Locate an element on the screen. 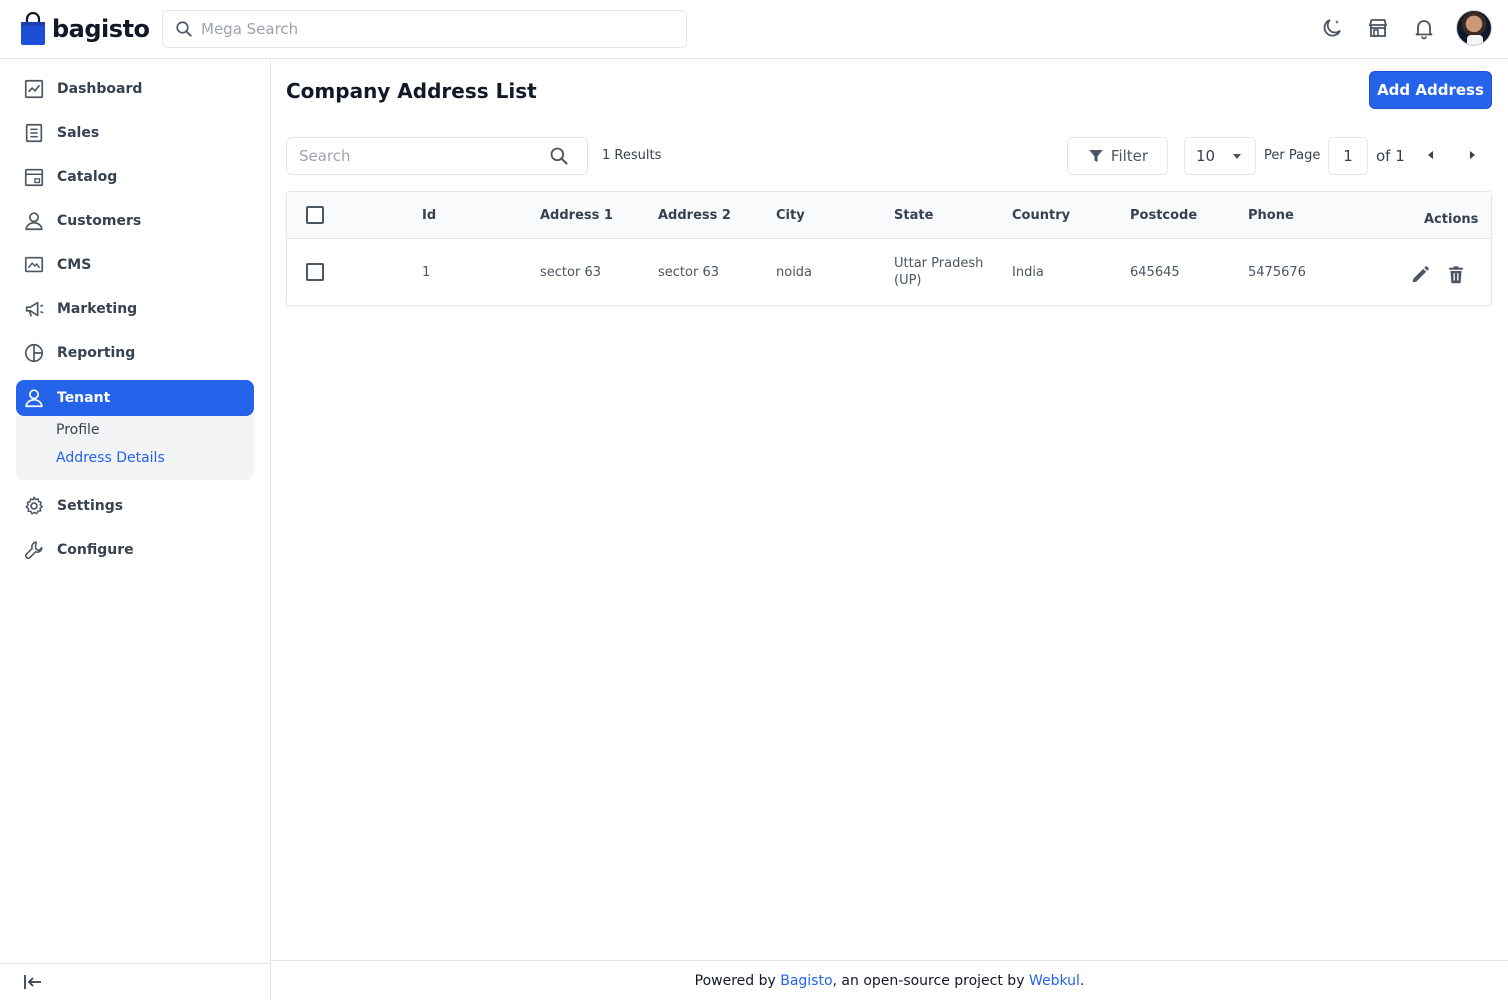  footer-suffix: . is located at coordinates (1082, 980).